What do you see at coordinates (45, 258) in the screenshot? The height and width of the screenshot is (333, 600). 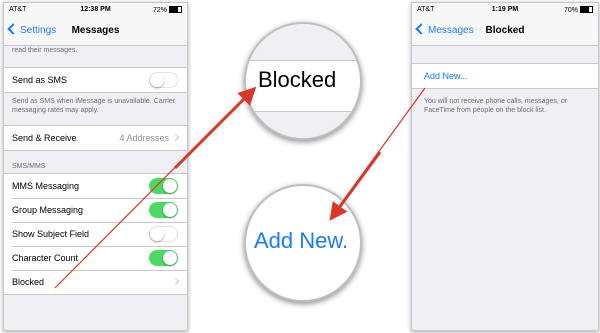 I see `character-count-label: Character Count` at bounding box center [45, 258].